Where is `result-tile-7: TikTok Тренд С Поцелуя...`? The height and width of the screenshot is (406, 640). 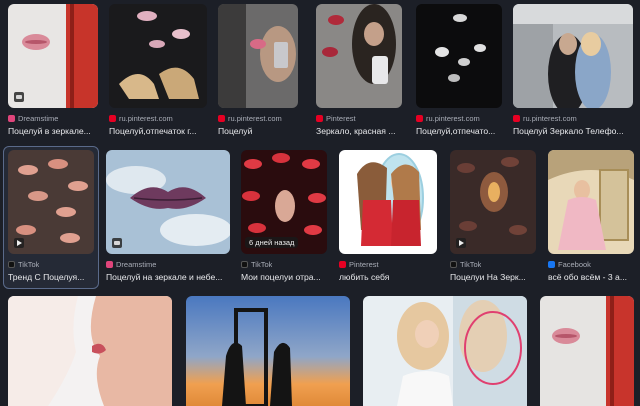
result-tile-7: TikTok Тренд С Поцелуя... is located at coordinates (51, 217).